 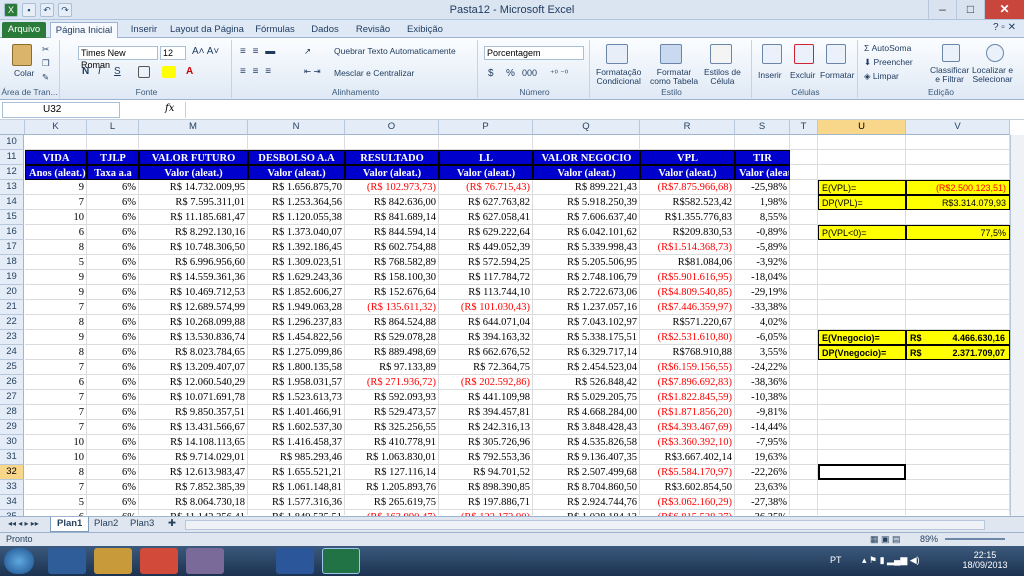 What do you see at coordinates (12, 442) in the screenshot?
I see `row-header: 30` at bounding box center [12, 442].